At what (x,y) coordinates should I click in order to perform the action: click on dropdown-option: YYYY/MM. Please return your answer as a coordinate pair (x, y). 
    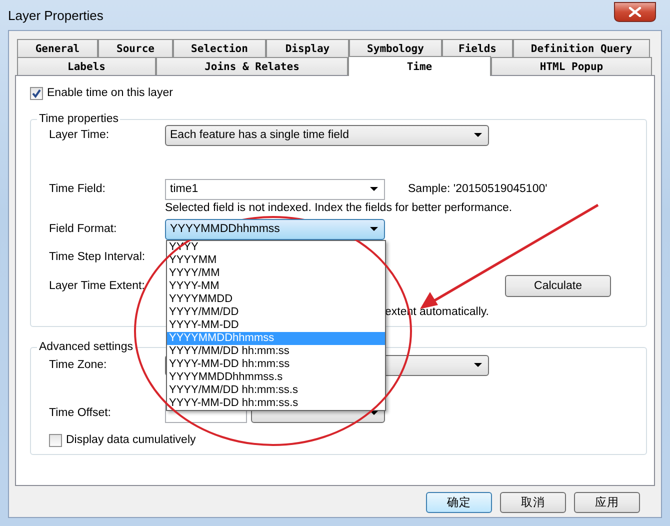
    Looking at the image, I should click on (276, 273).